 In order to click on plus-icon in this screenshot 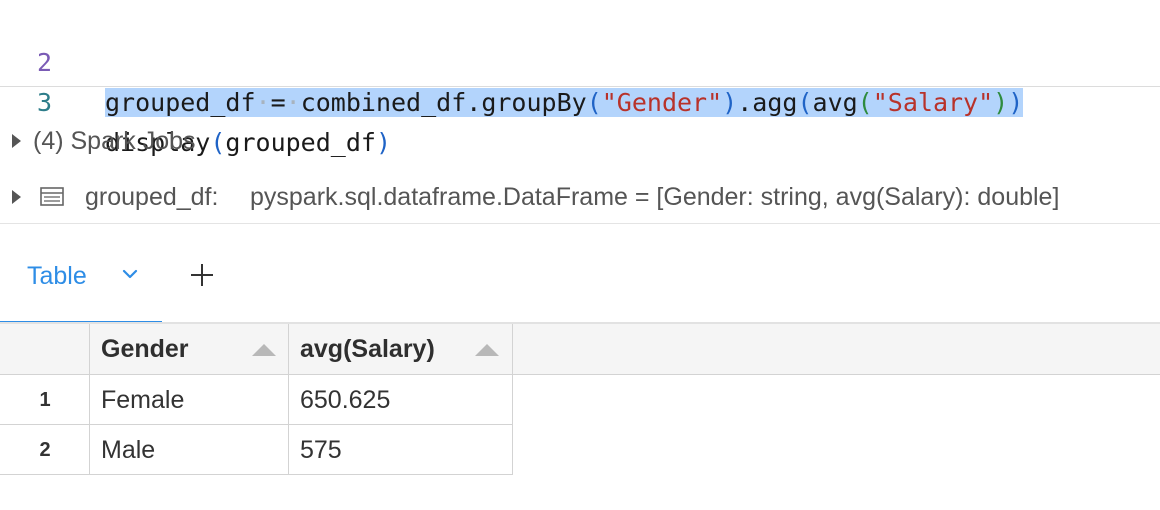, I will do `click(202, 275)`.